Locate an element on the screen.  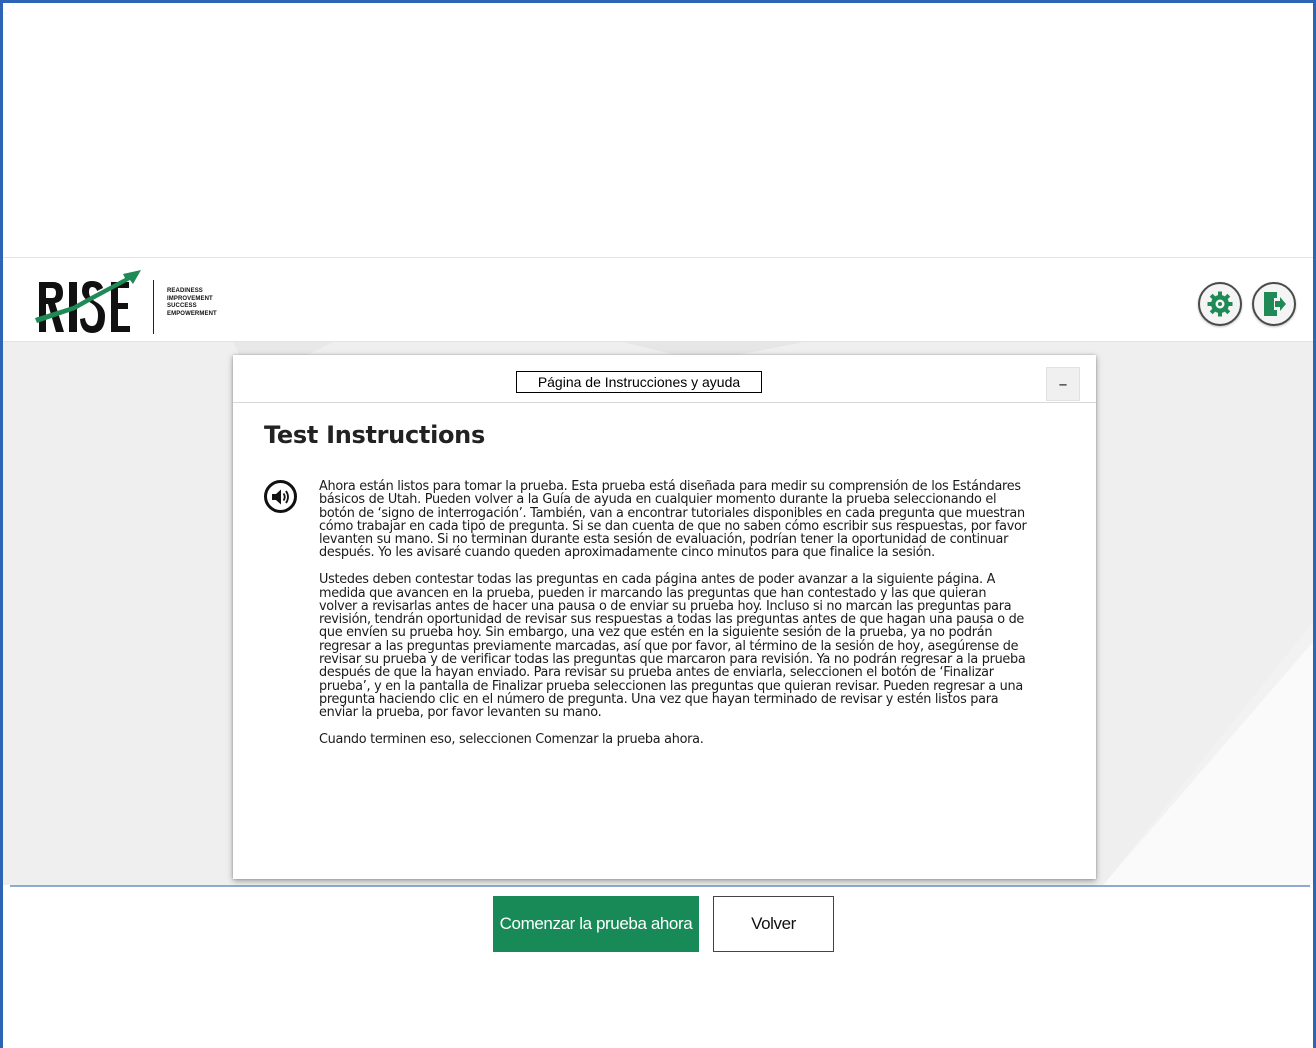
logout-button is located at coordinates (1274, 304).